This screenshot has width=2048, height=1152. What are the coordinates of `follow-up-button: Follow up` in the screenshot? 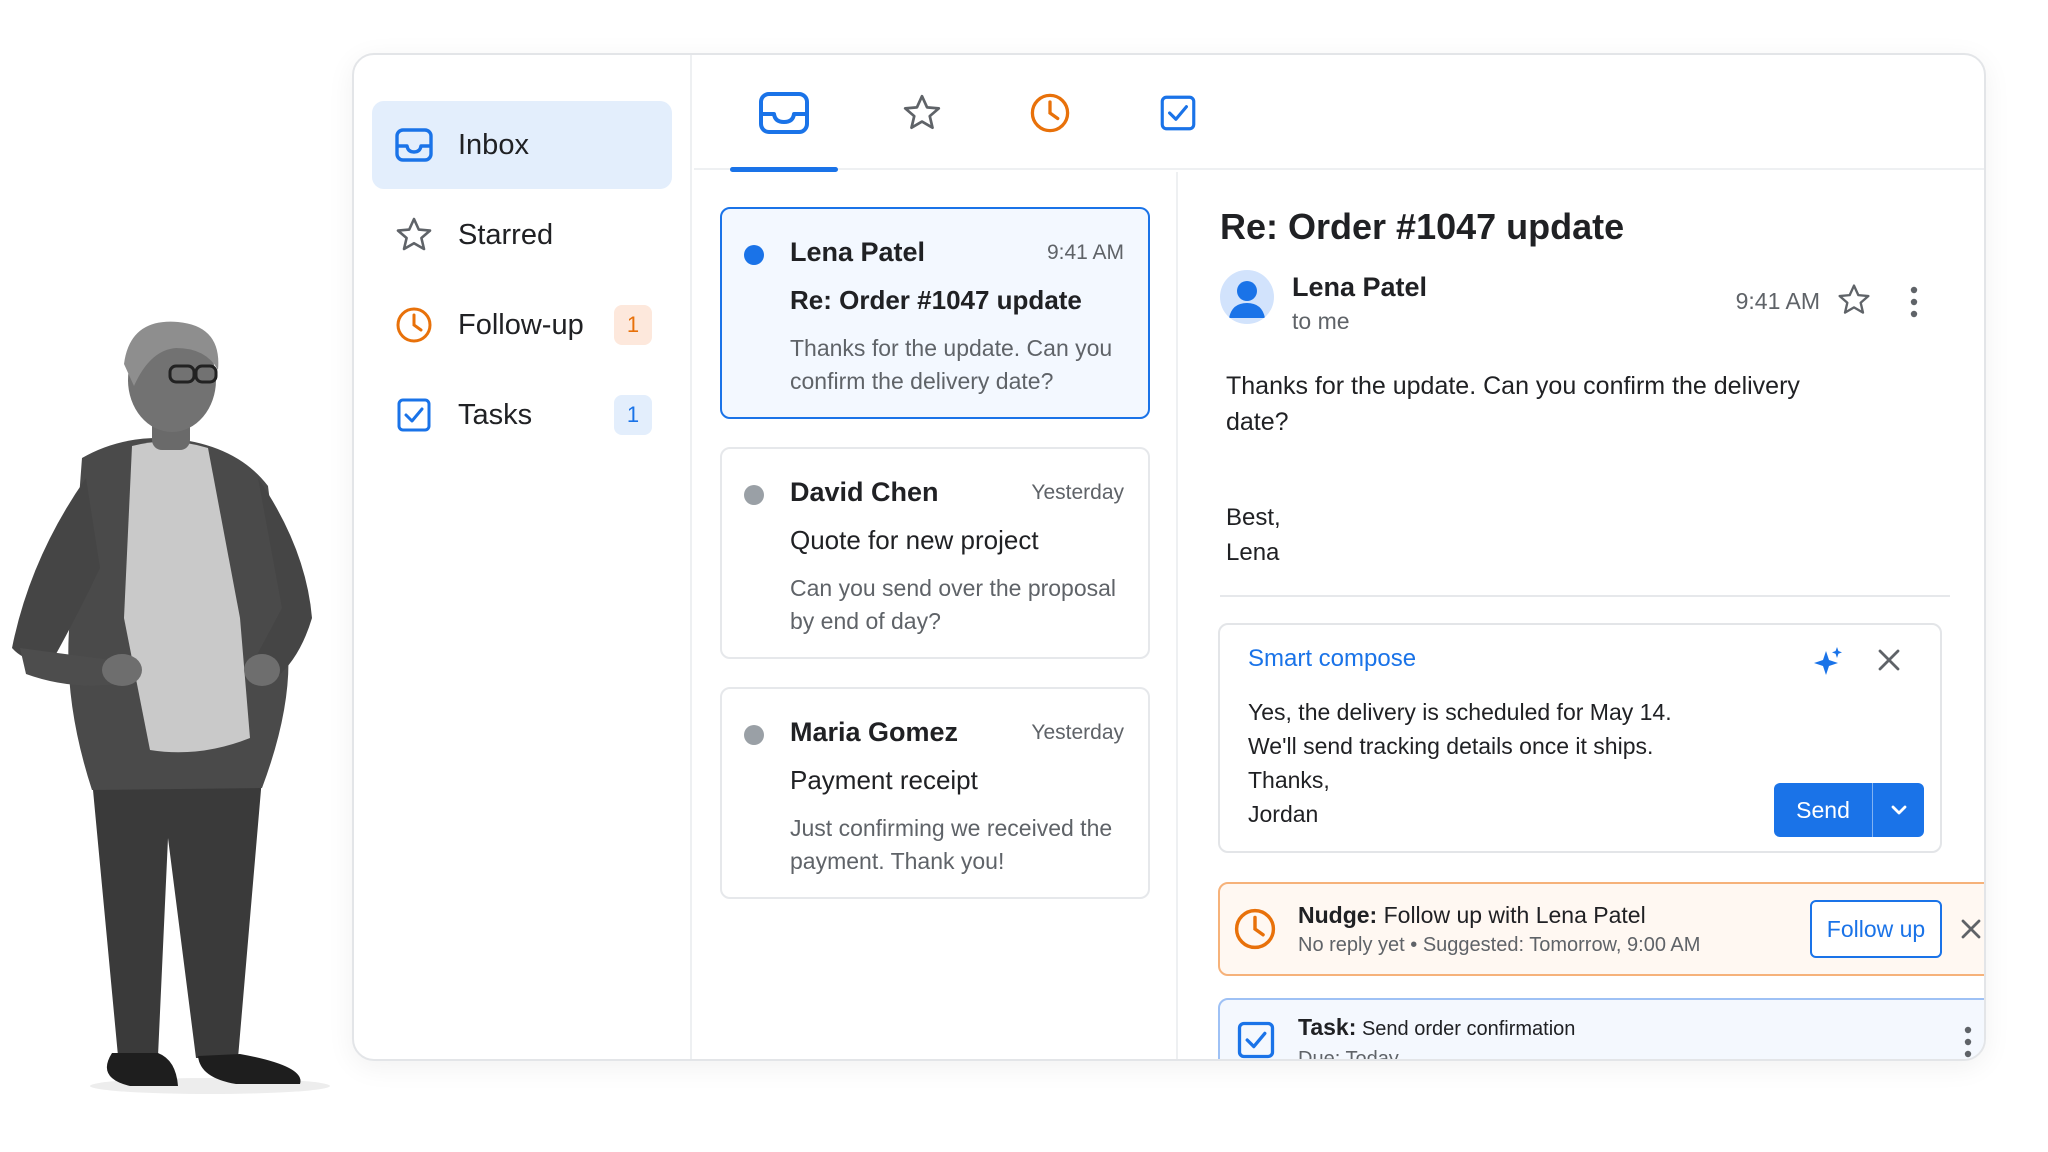 It's located at (1876, 929).